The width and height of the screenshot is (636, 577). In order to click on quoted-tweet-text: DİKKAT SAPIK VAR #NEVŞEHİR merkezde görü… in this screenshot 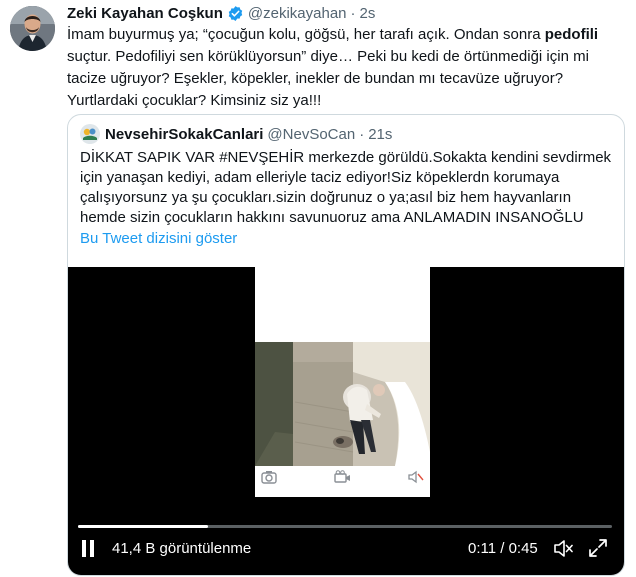, I will do `click(347, 188)`.